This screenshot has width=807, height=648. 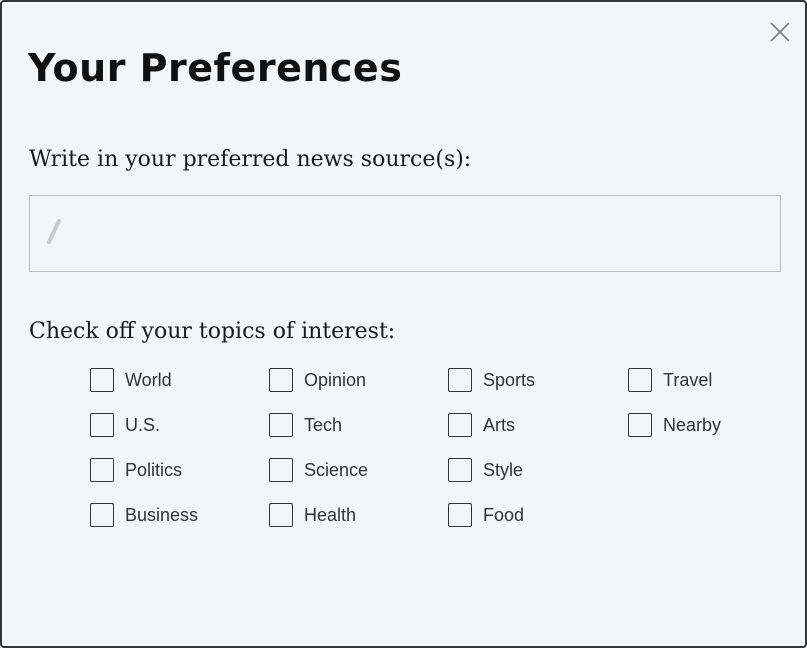 I want to click on topic-label: Opinion, so click(x=335, y=379).